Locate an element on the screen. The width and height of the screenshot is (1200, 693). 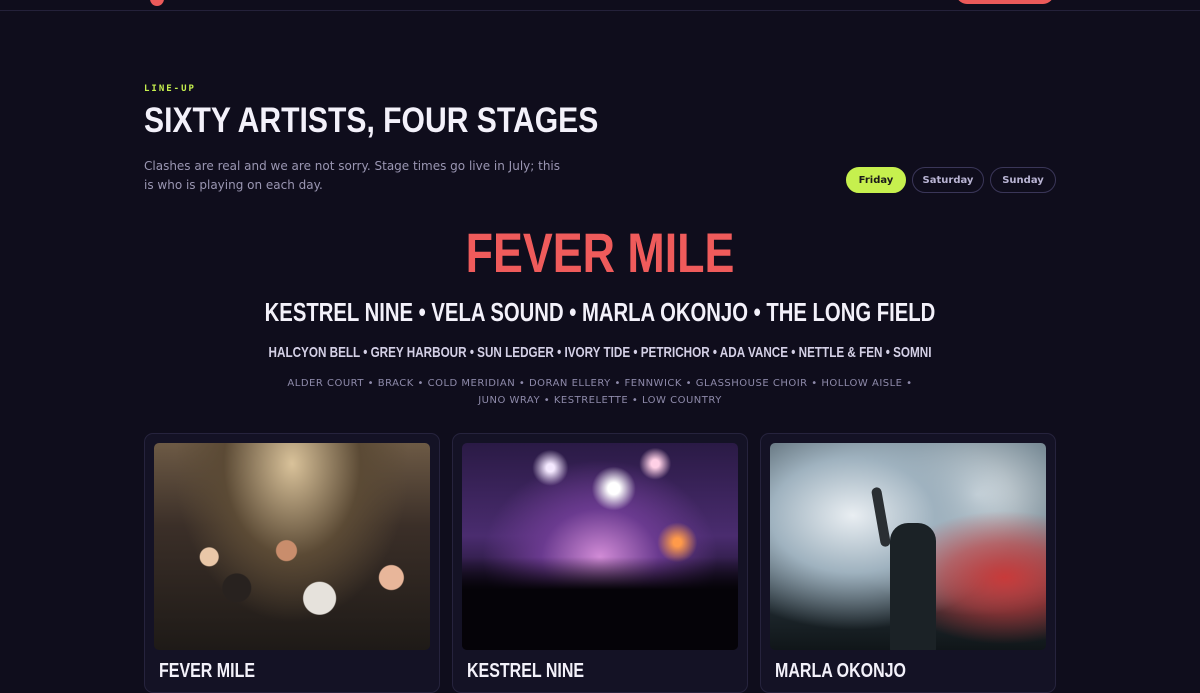
artist-card-title: KESTREL NINE is located at coordinates (526, 671).